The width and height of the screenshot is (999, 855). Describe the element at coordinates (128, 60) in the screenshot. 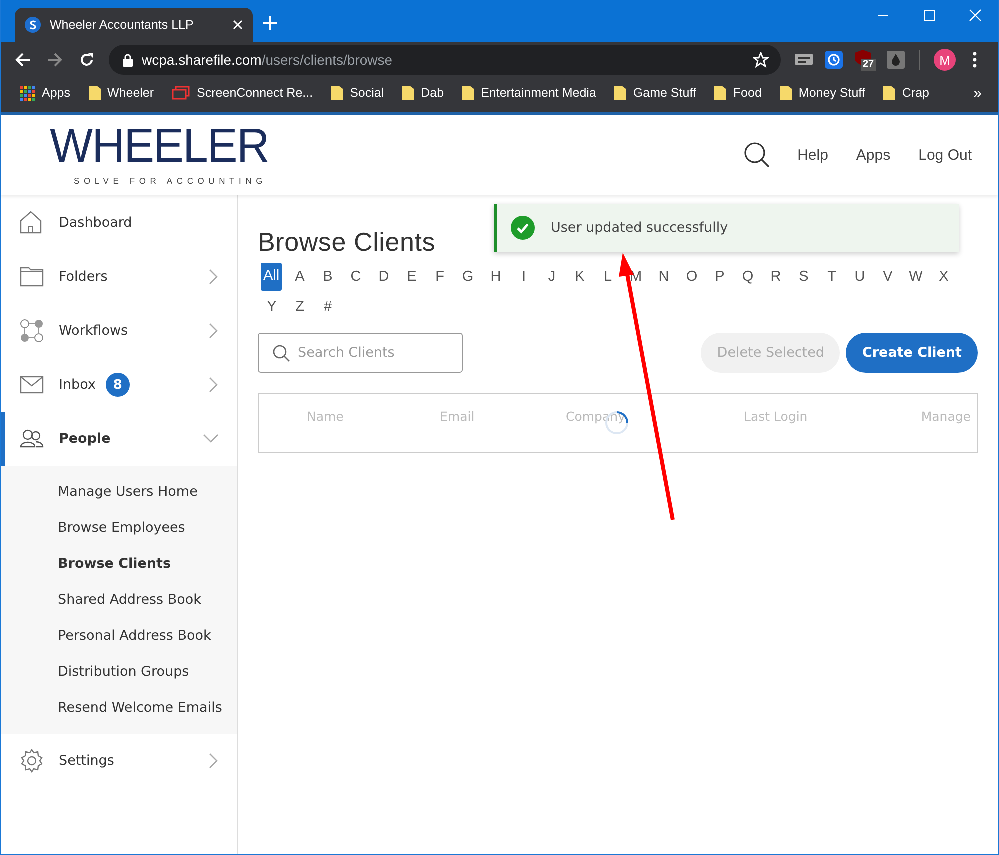

I see `lock-icon` at that location.